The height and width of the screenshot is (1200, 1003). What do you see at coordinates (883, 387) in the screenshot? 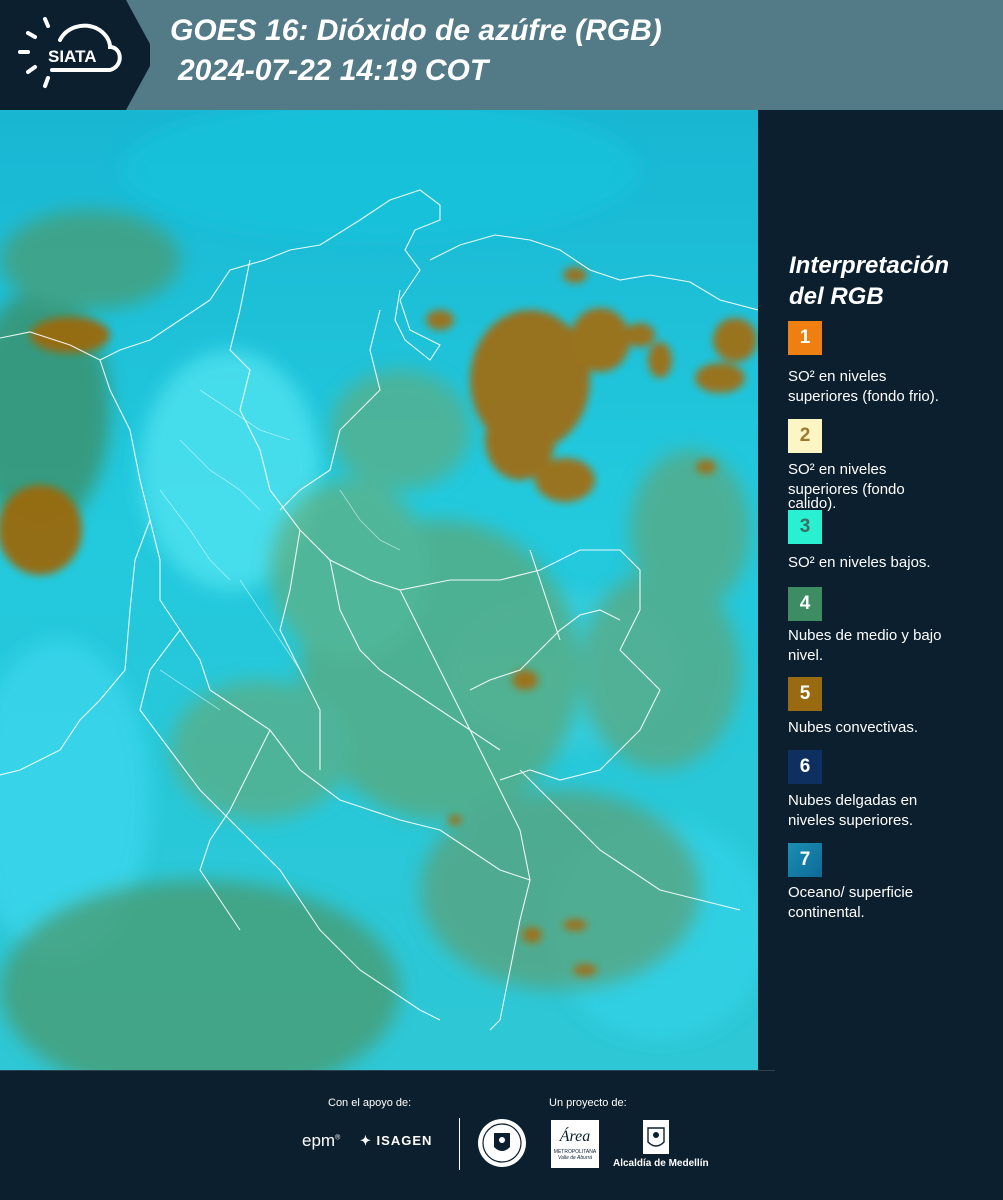
I see `legend-label-1: SO² en niveles superiores (fondo frio).` at bounding box center [883, 387].